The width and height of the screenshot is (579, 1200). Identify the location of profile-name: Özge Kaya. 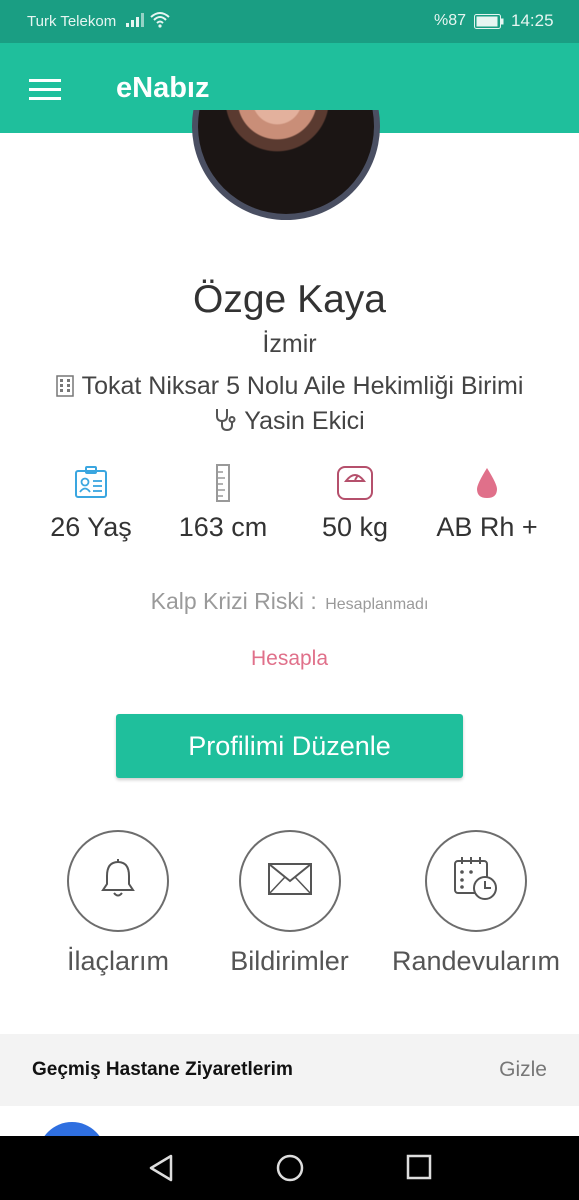
(289, 299).